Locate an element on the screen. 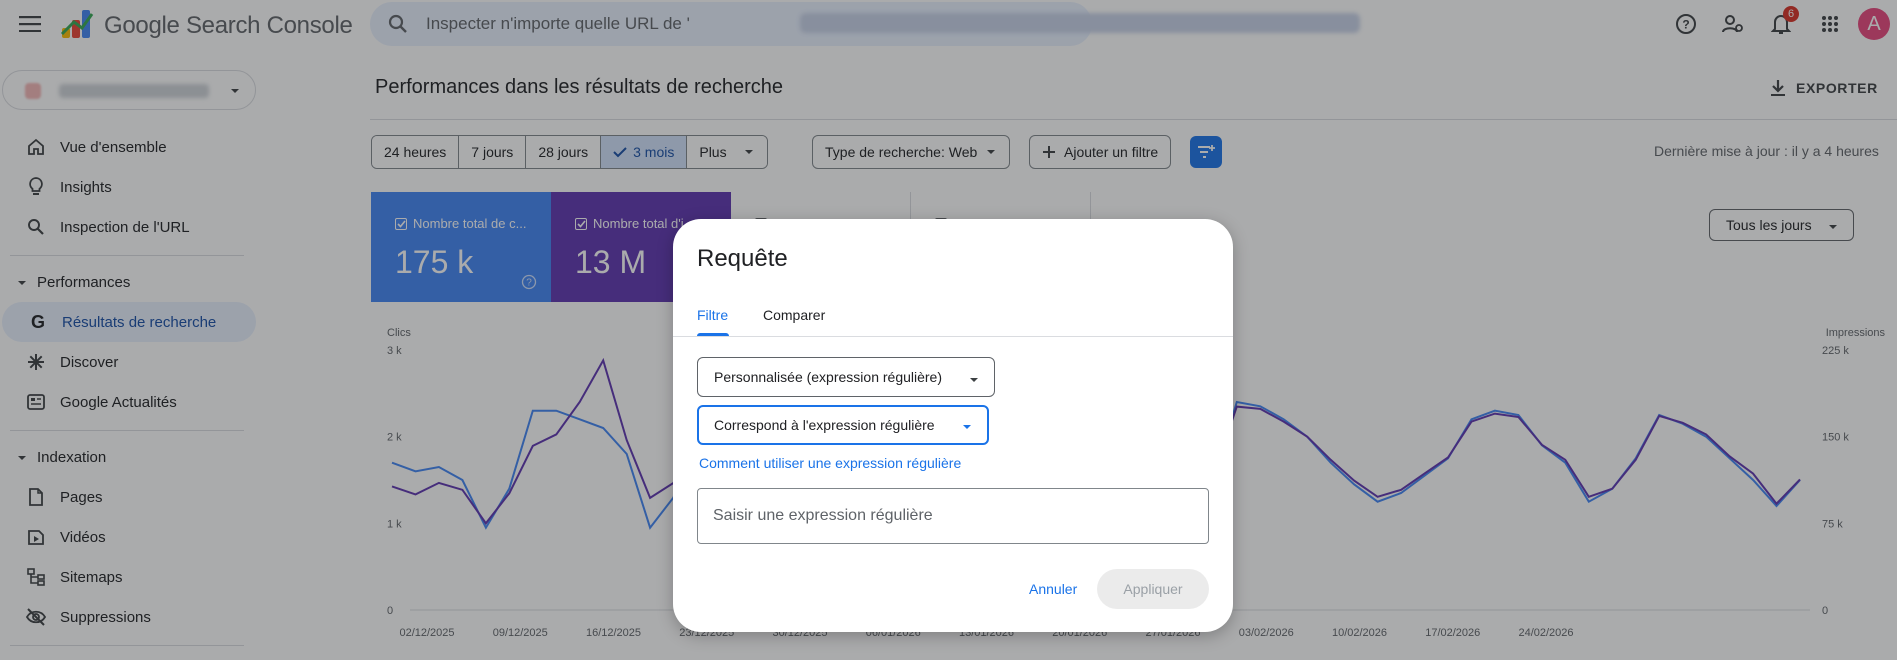 This screenshot has width=1897, height=660. regex-input is located at coordinates (953, 516).